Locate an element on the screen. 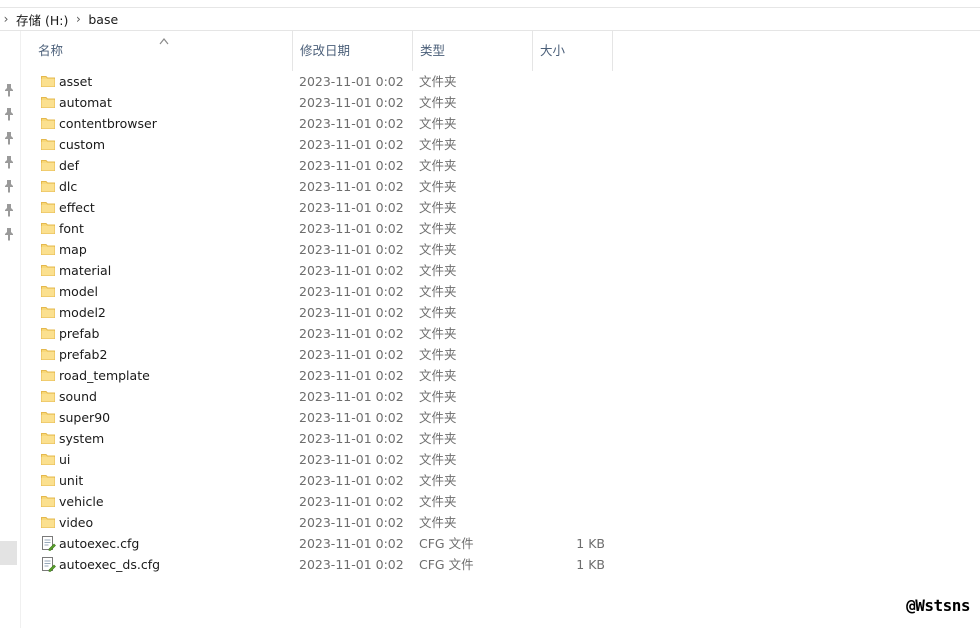 This screenshot has height=628, width=980. file-name: asset is located at coordinates (76, 81).